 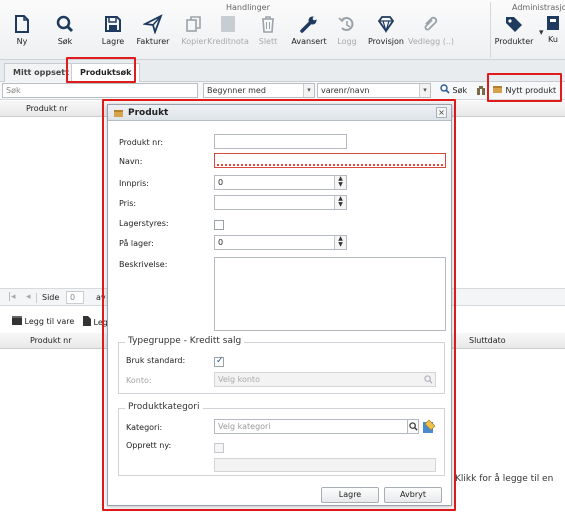 I want to click on page-label: Side, so click(x=51, y=297).